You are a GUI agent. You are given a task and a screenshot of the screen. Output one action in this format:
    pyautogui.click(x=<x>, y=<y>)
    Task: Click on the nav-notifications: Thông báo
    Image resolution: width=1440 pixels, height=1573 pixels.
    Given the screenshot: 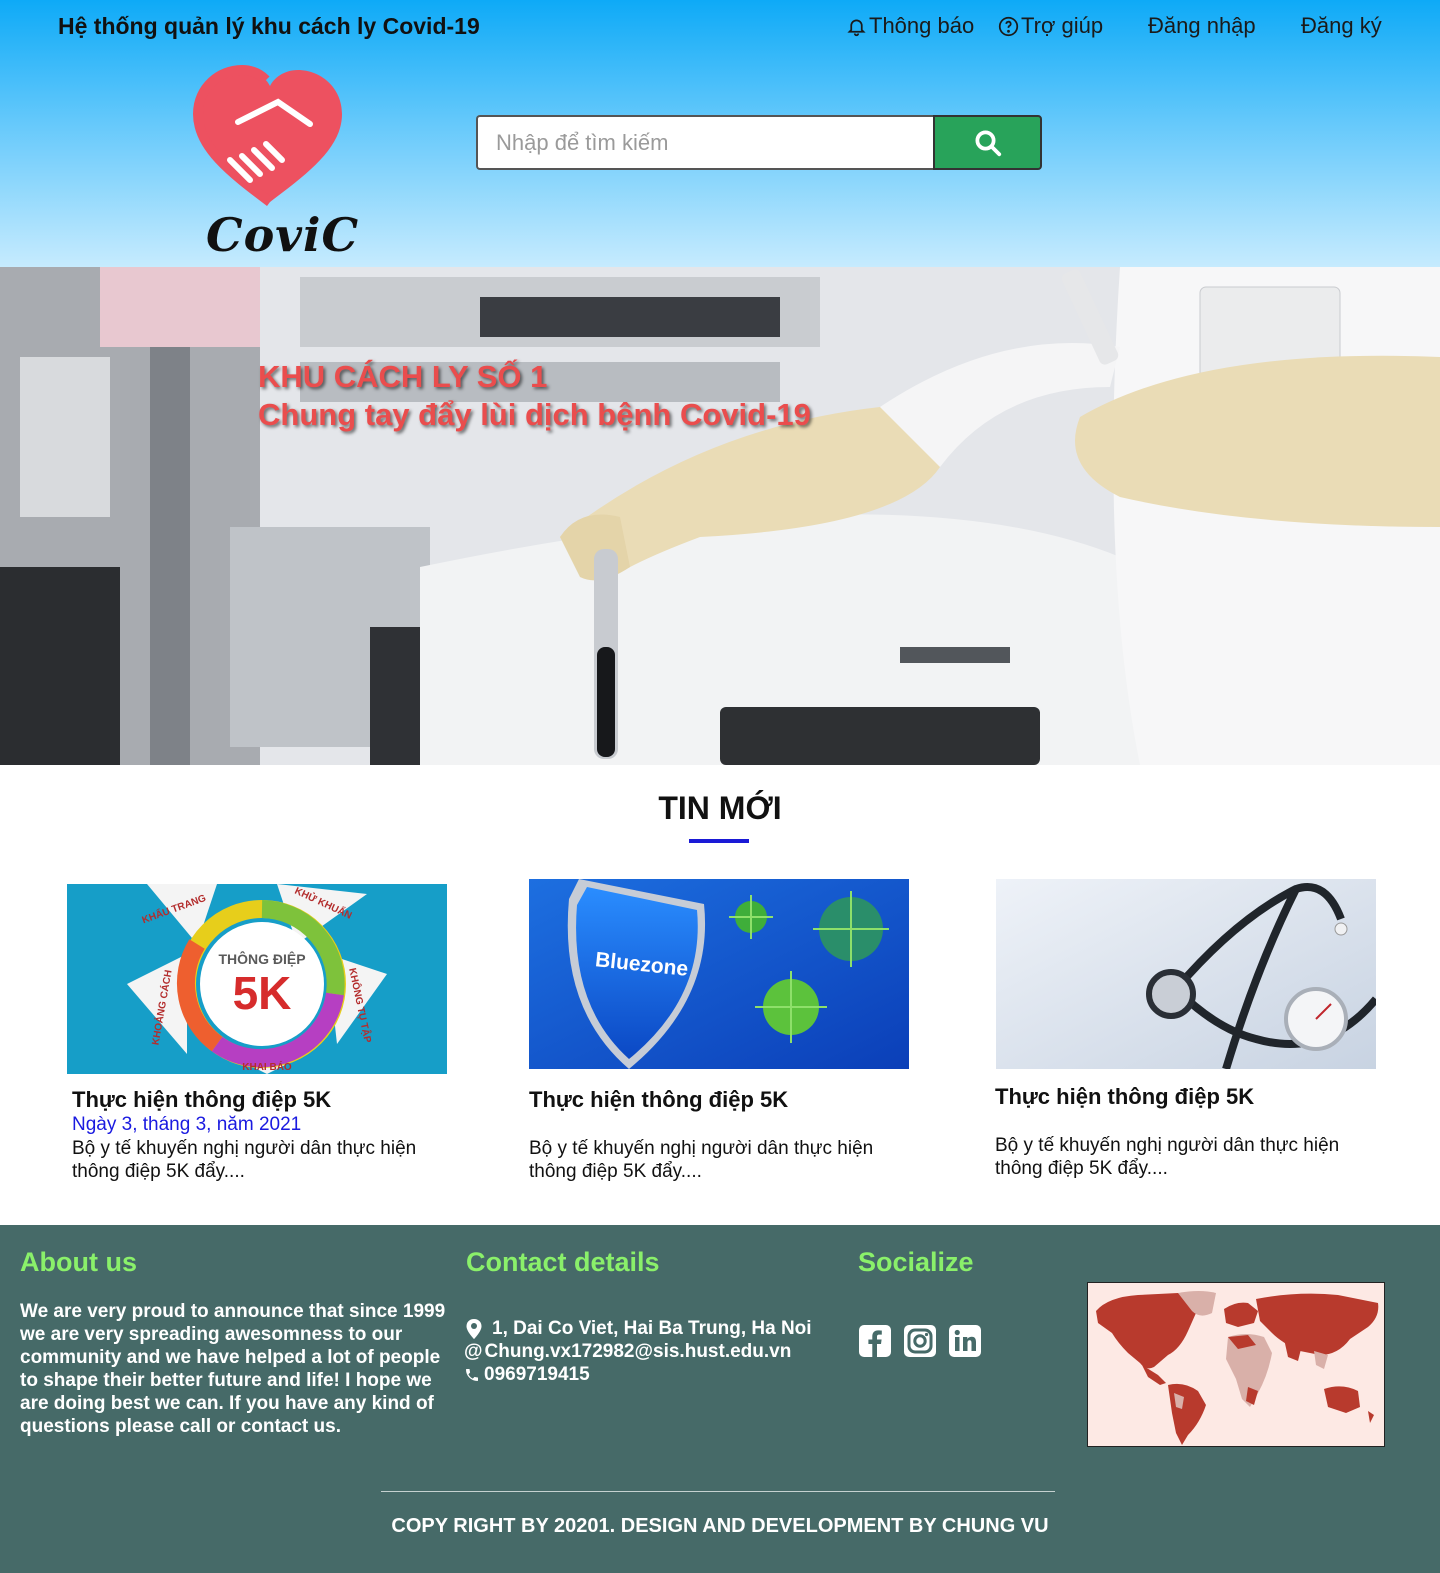 What is the action you would take?
    pyautogui.click(x=910, y=26)
    